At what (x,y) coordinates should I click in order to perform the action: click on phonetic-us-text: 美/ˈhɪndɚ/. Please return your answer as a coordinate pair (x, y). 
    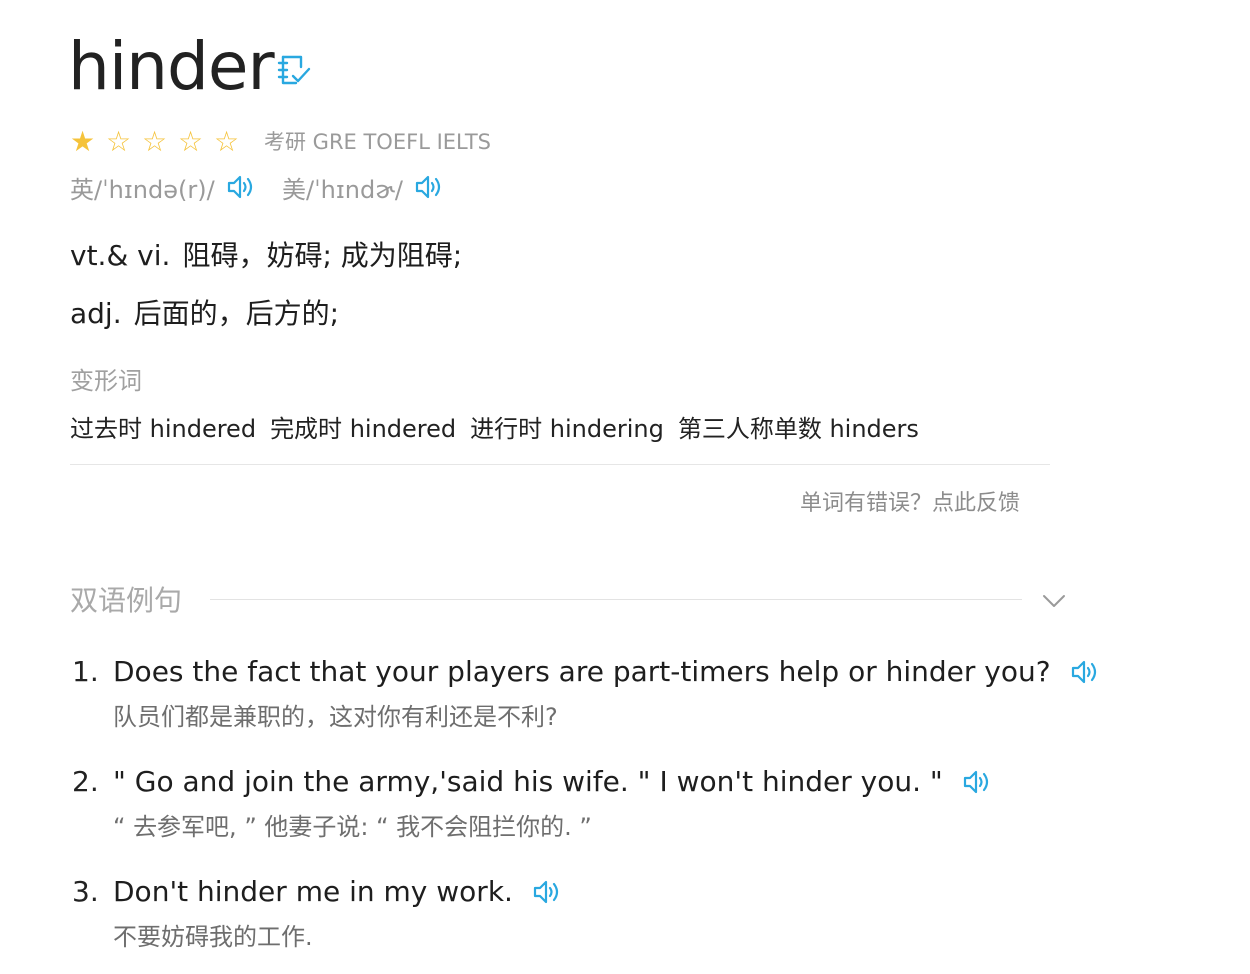
    Looking at the image, I should click on (343, 189).